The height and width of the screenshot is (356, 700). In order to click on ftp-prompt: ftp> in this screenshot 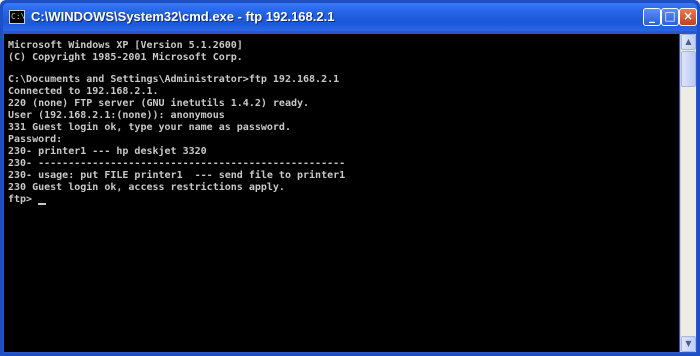, I will do `click(23, 199)`.